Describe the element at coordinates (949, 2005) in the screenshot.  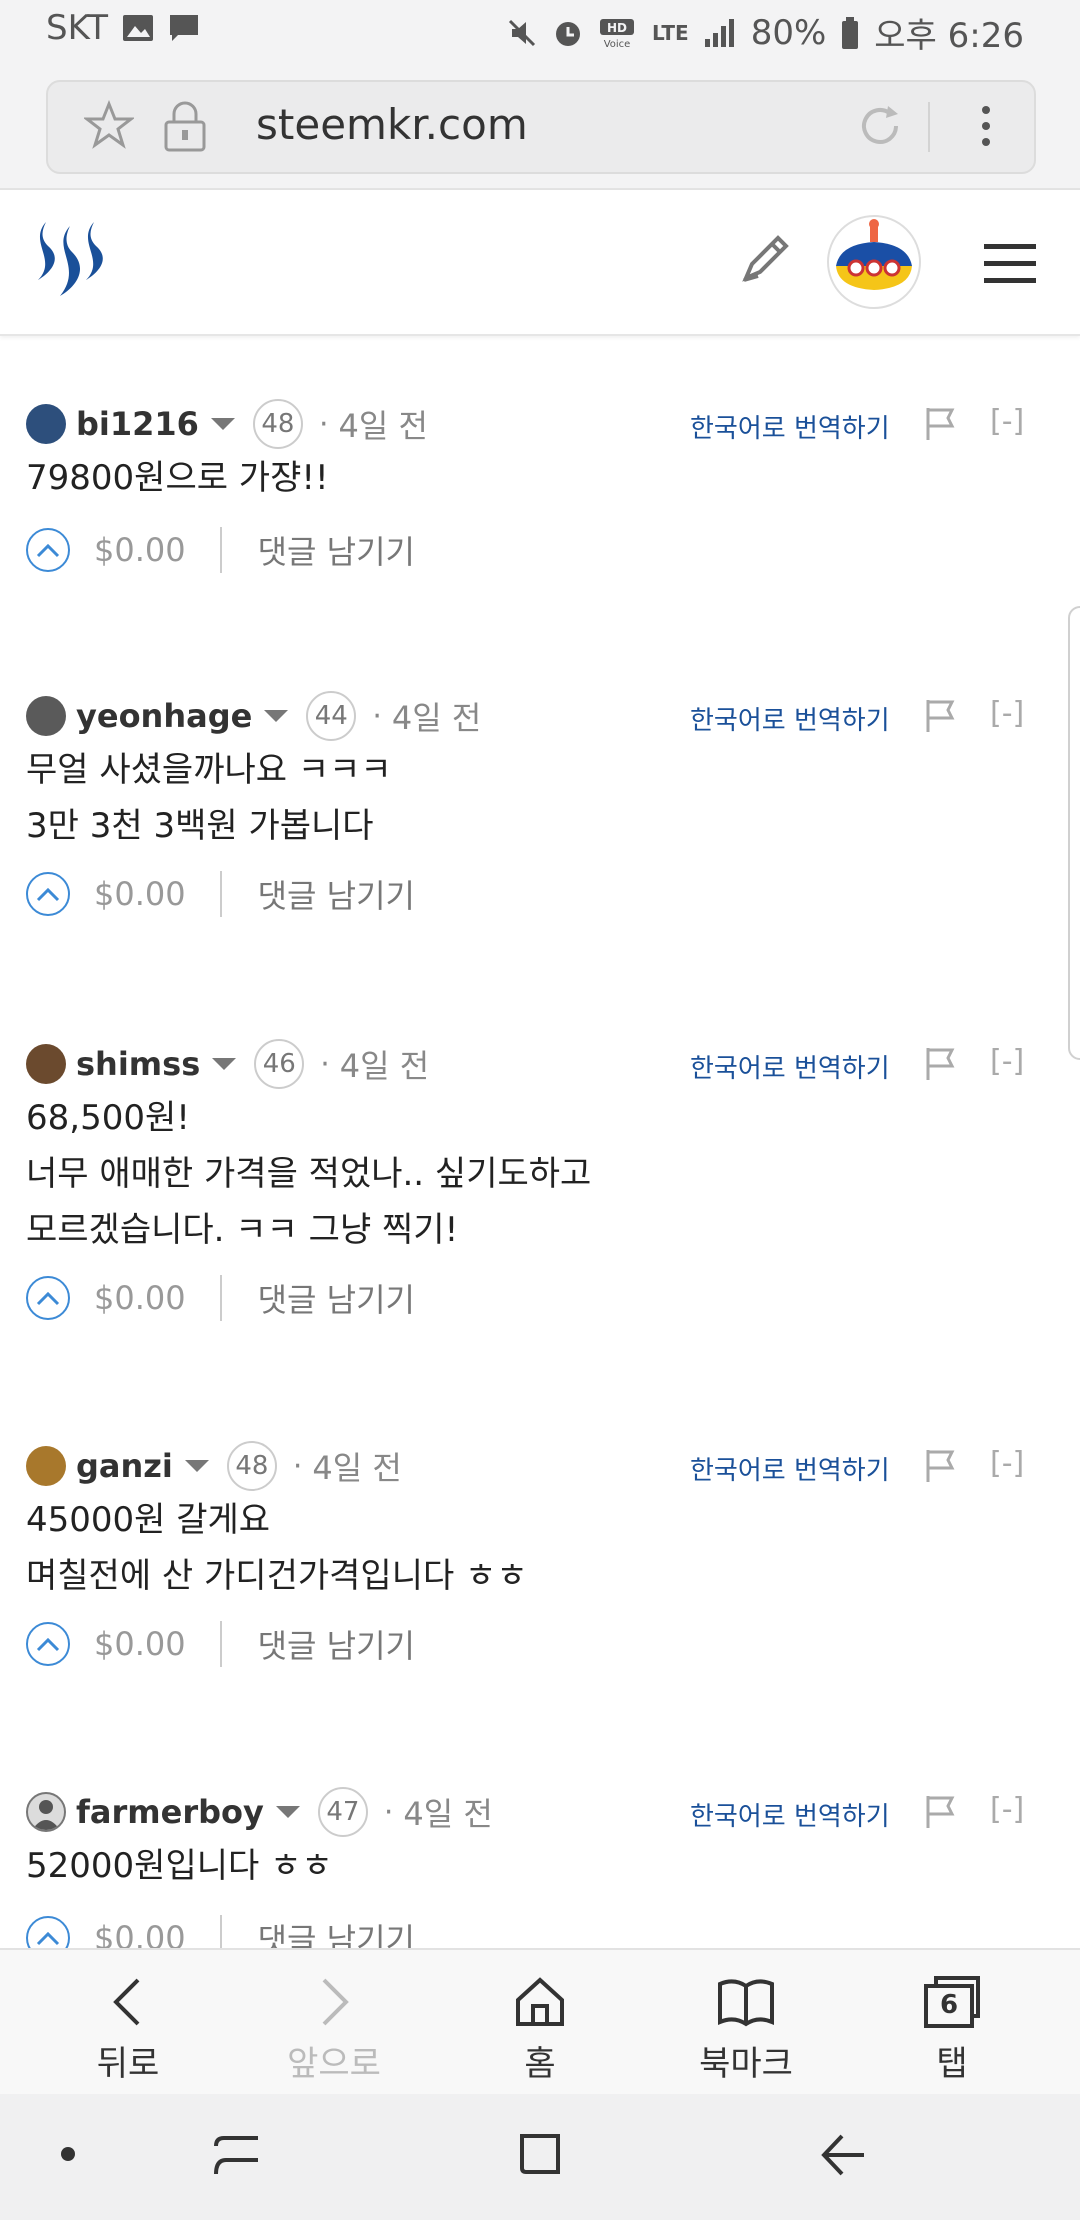
I see `tab-count: 6` at that location.